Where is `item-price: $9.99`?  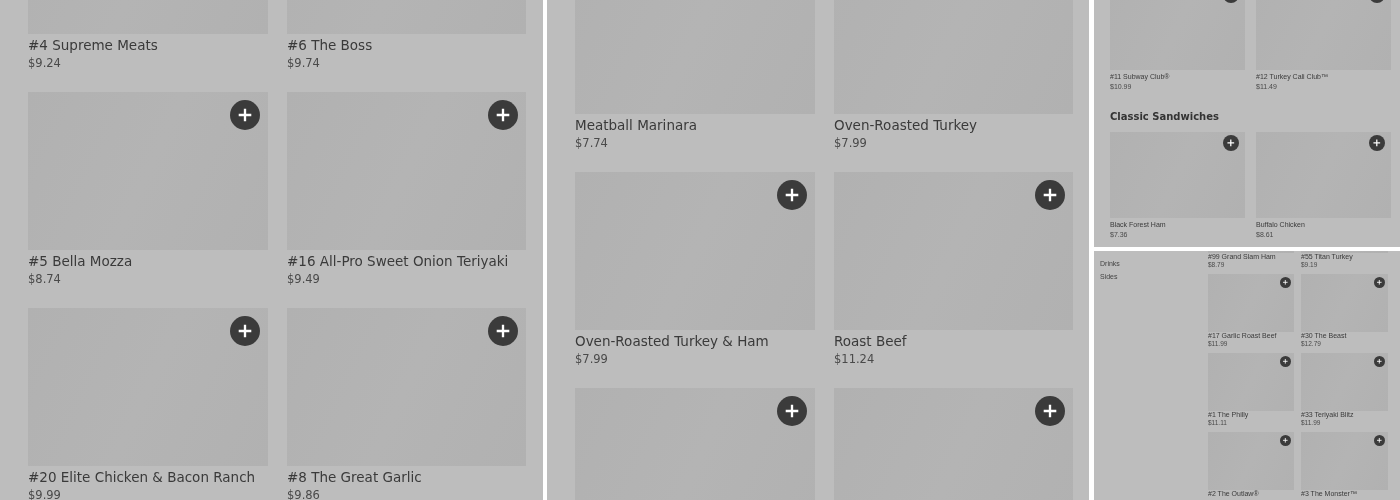
item-price: $9.99 is located at coordinates (45, 493).